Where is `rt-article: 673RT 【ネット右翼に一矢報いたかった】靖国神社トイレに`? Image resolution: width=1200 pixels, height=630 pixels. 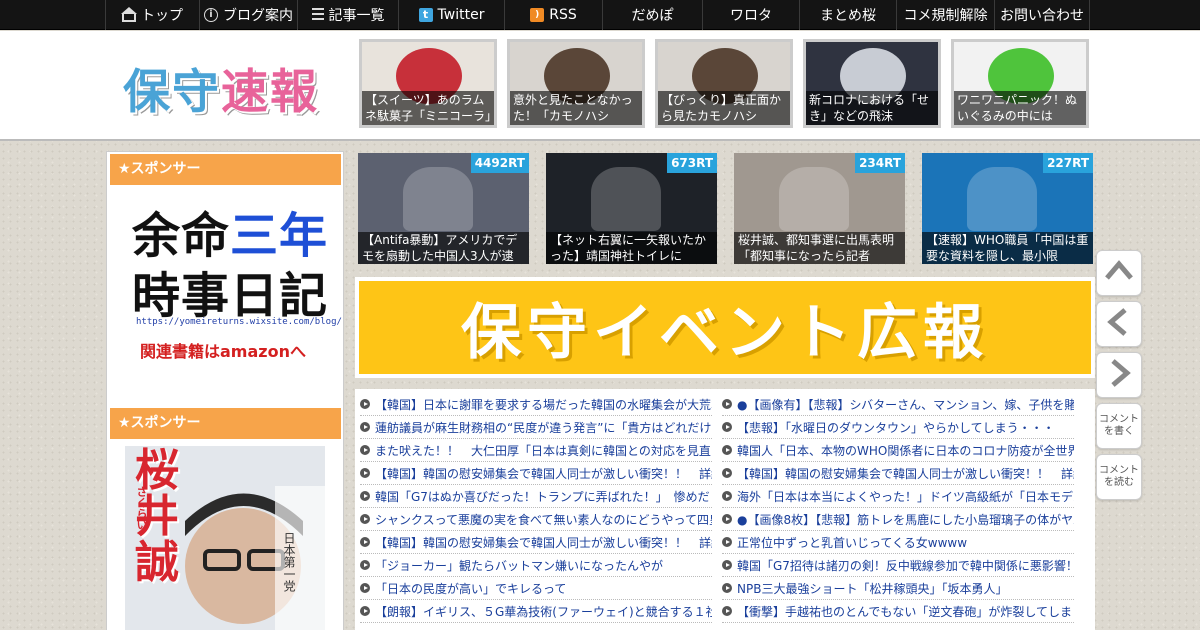
rt-article: 673RT 【ネット右翼に一矢報いたかった】靖国神社トイレに is located at coordinates (631, 208).